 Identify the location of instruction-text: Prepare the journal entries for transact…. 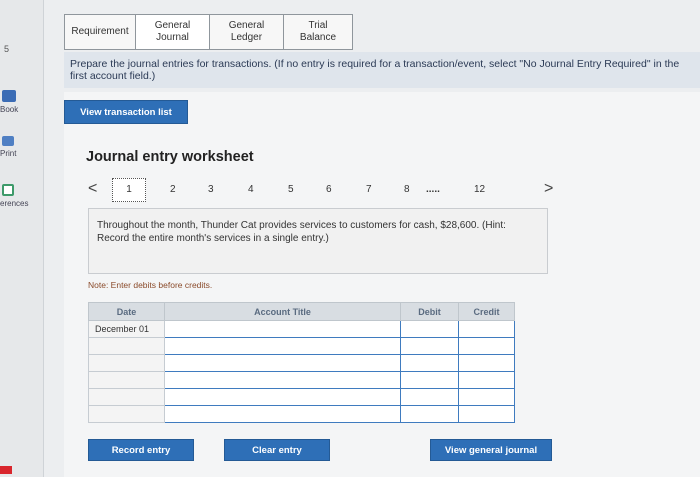
(171, 64).